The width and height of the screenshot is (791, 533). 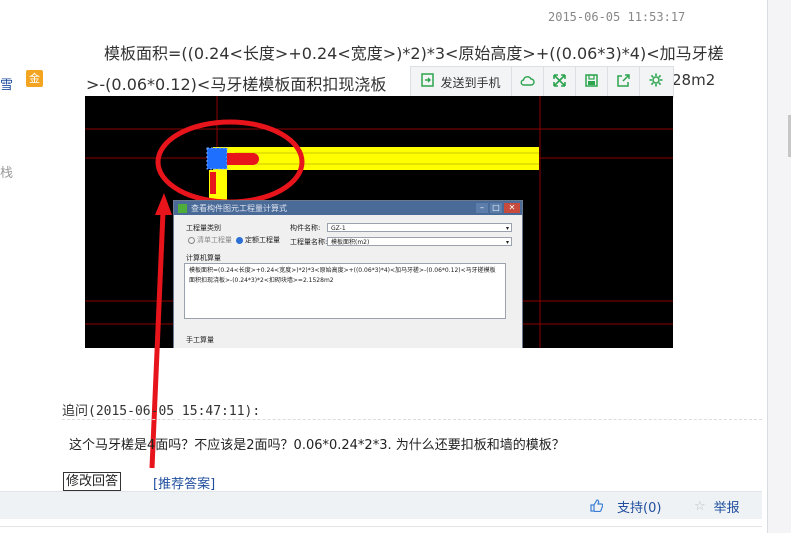 I want to click on fullscreen-button, so click(x=560, y=82).